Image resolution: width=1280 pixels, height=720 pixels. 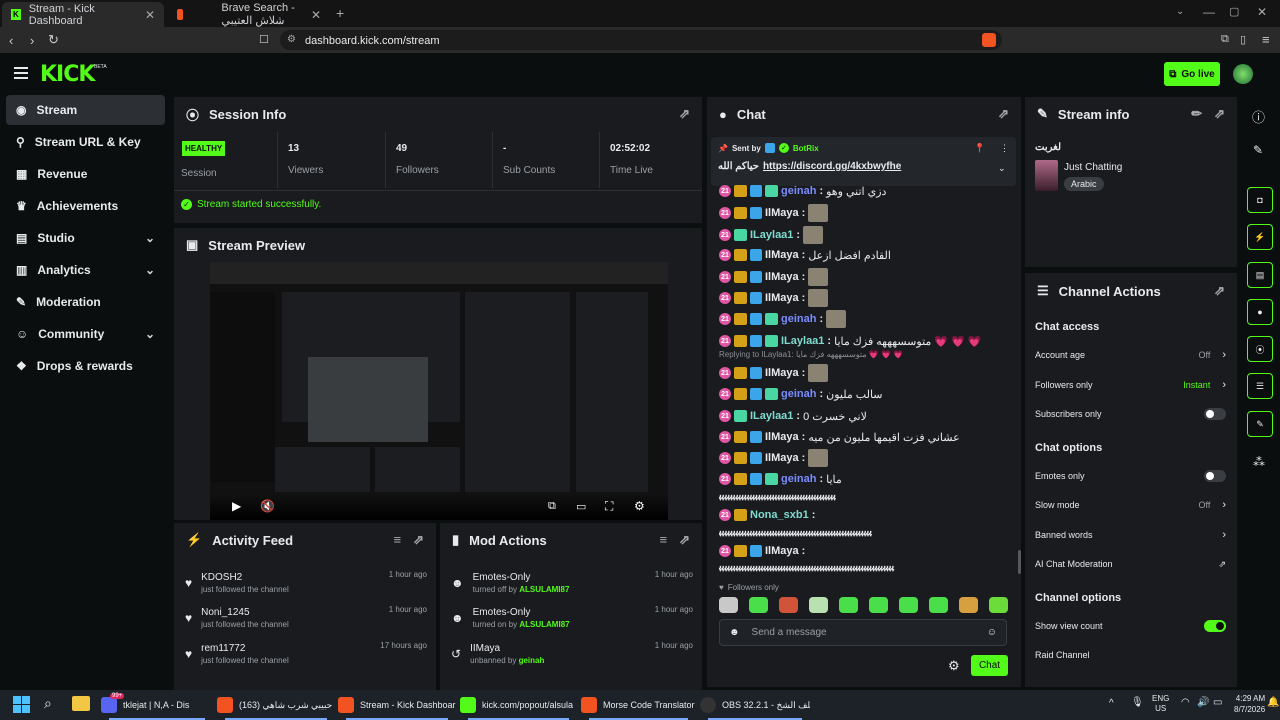 I want to click on hamburger-icon, so click(x=21, y=73).